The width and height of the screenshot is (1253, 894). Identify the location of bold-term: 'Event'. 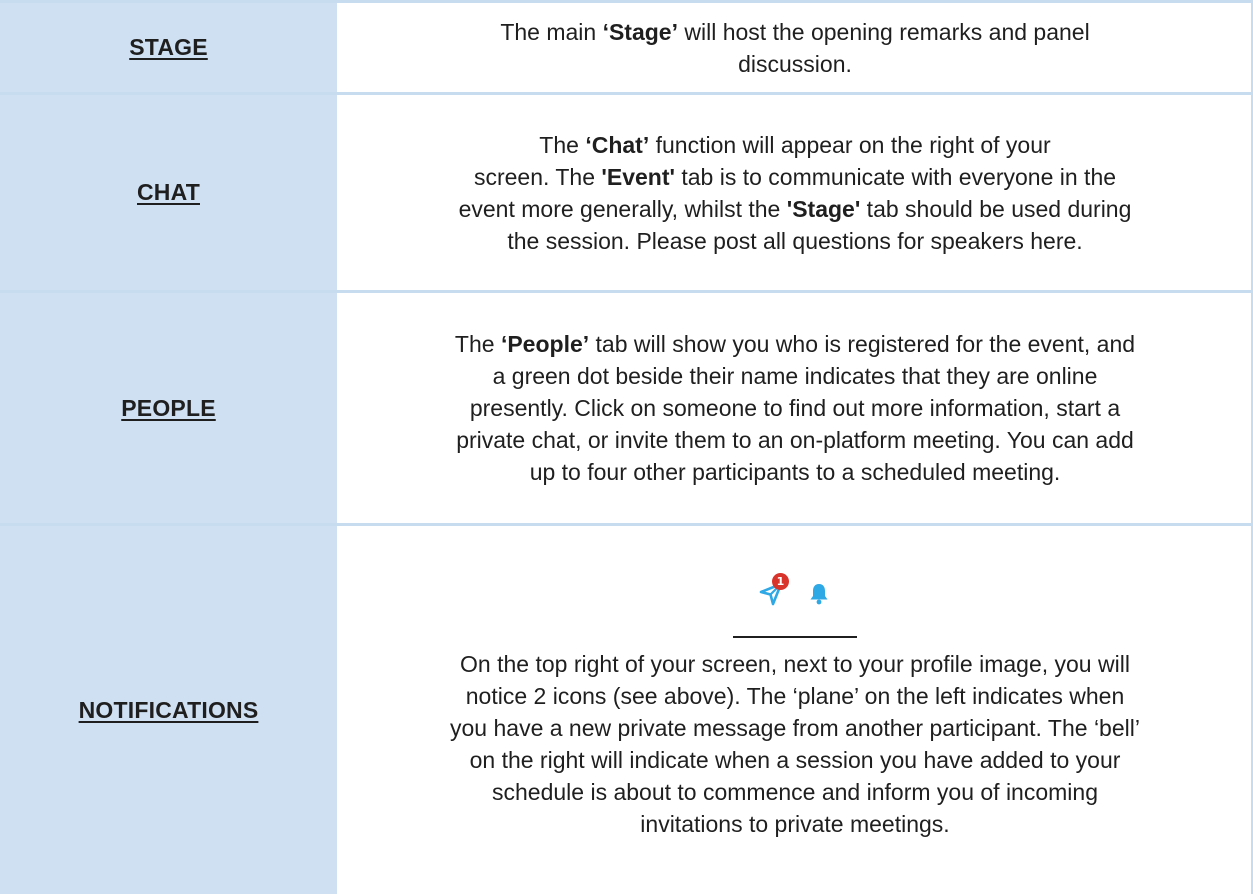
(638, 176).